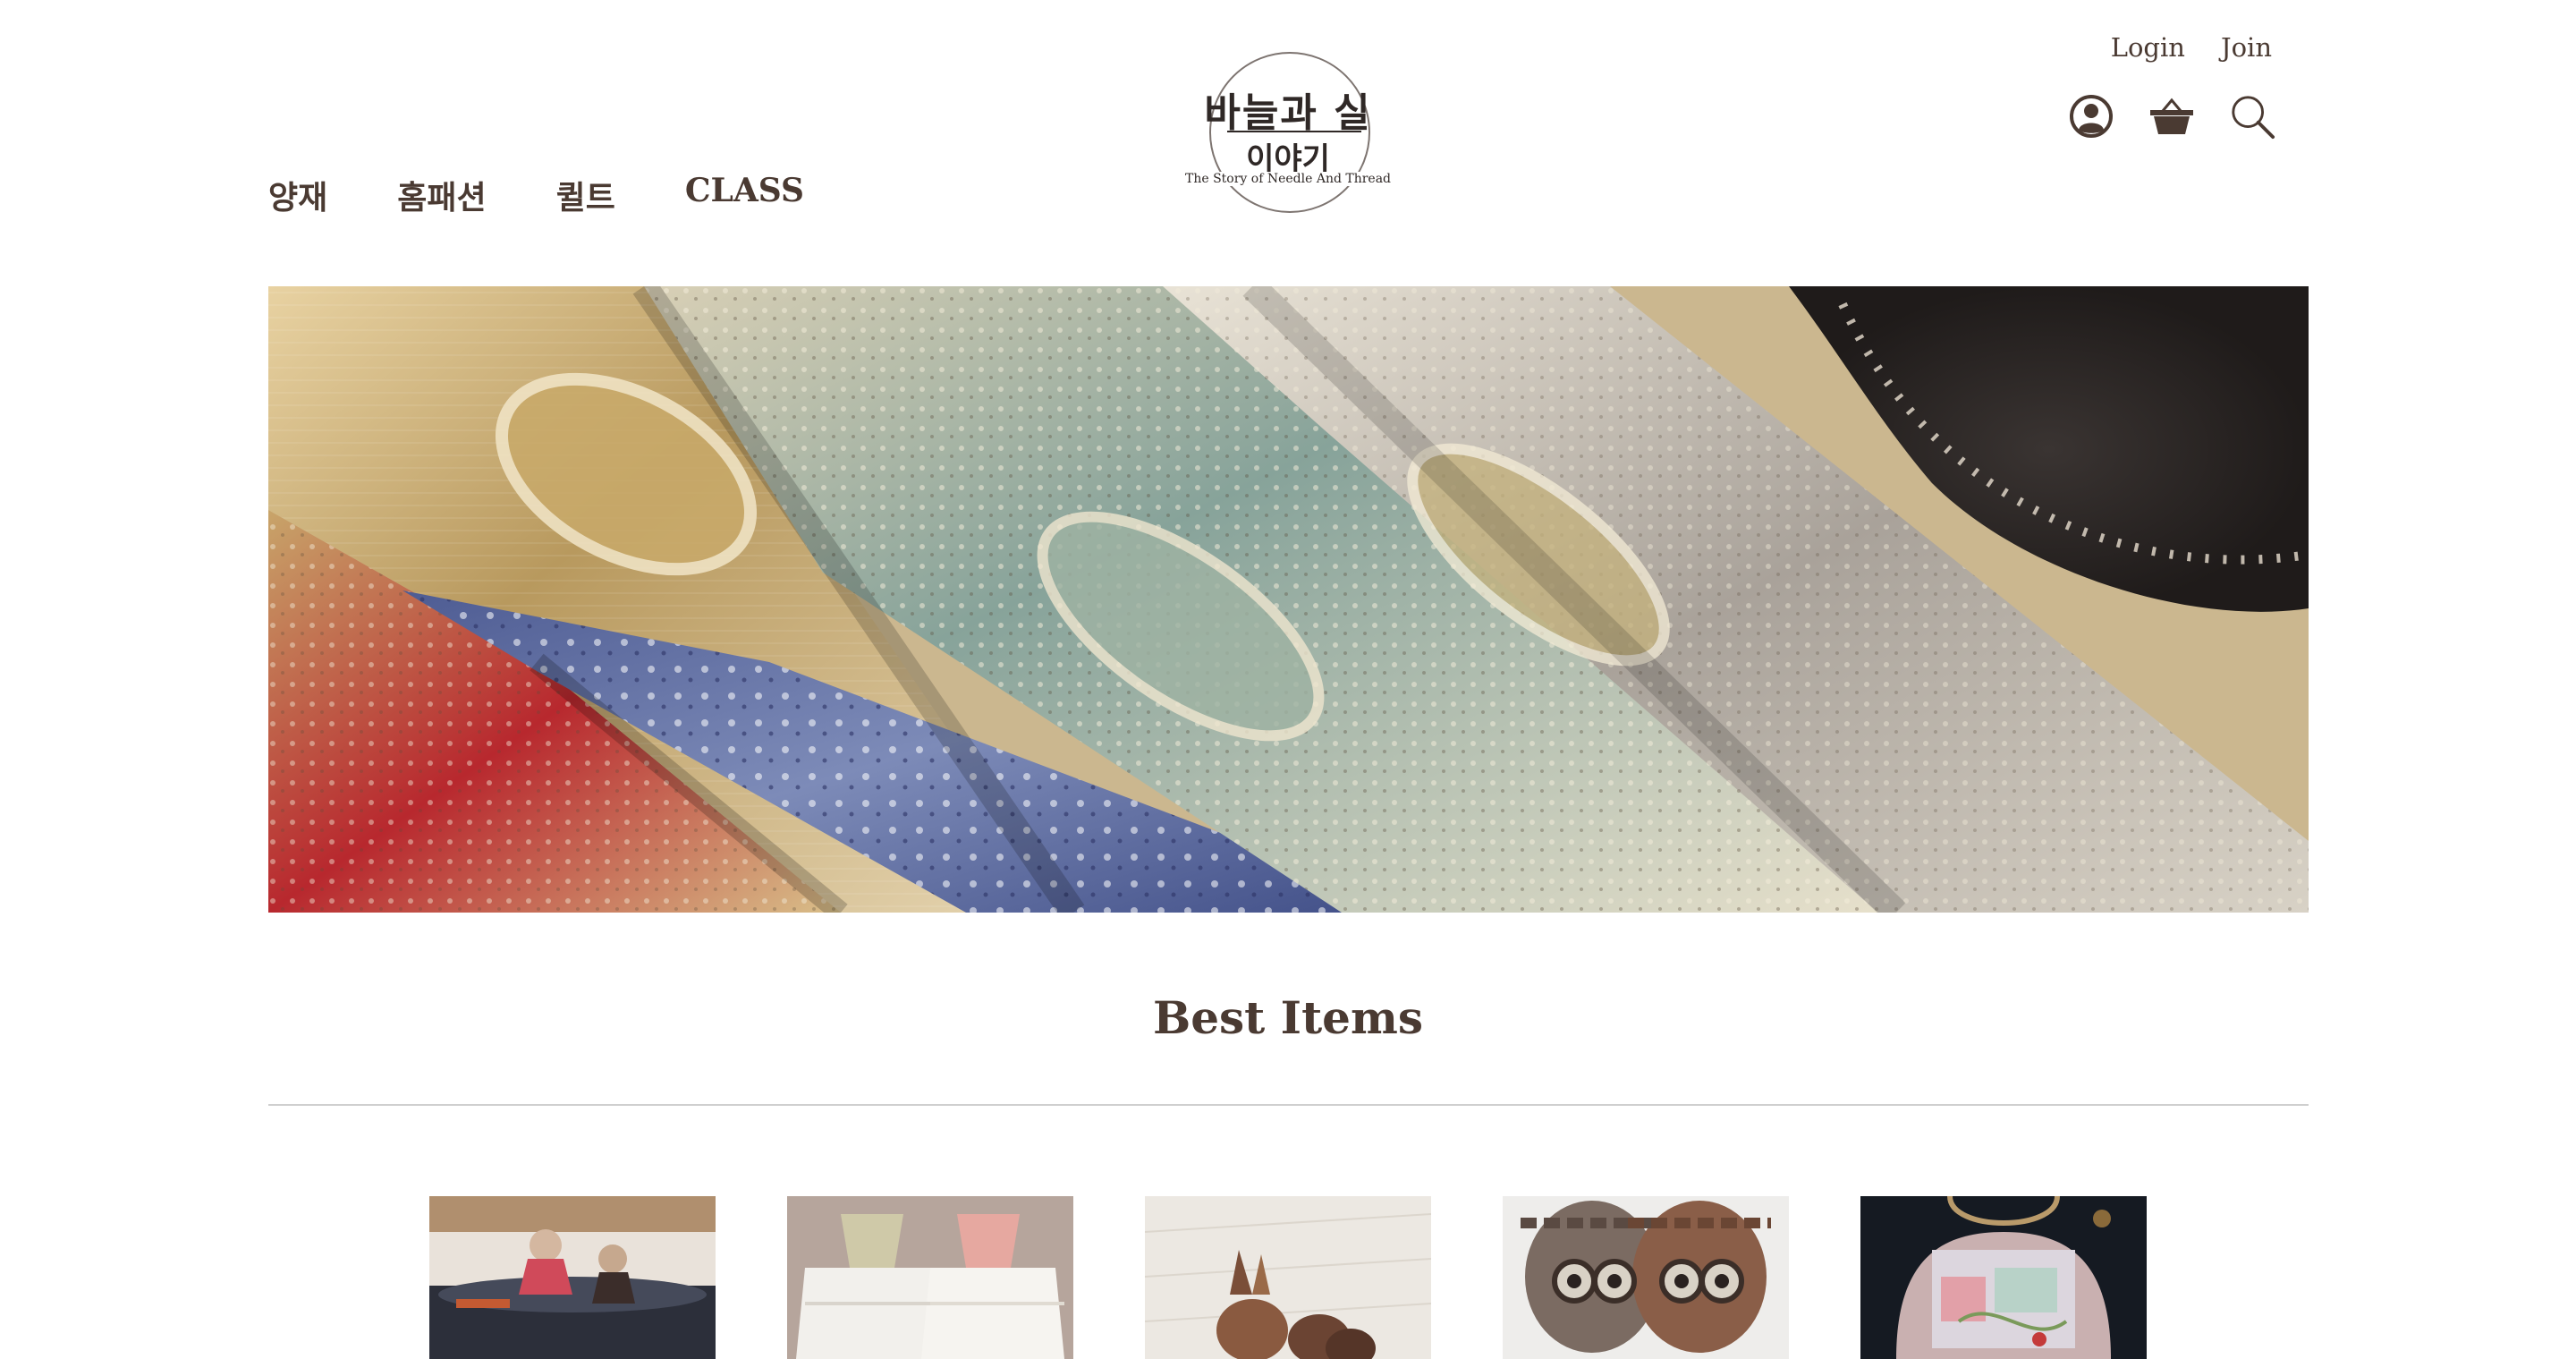 Image resolution: width=2576 pixels, height=1359 pixels. I want to click on doll-pencil-case-image, so click(572, 1277).